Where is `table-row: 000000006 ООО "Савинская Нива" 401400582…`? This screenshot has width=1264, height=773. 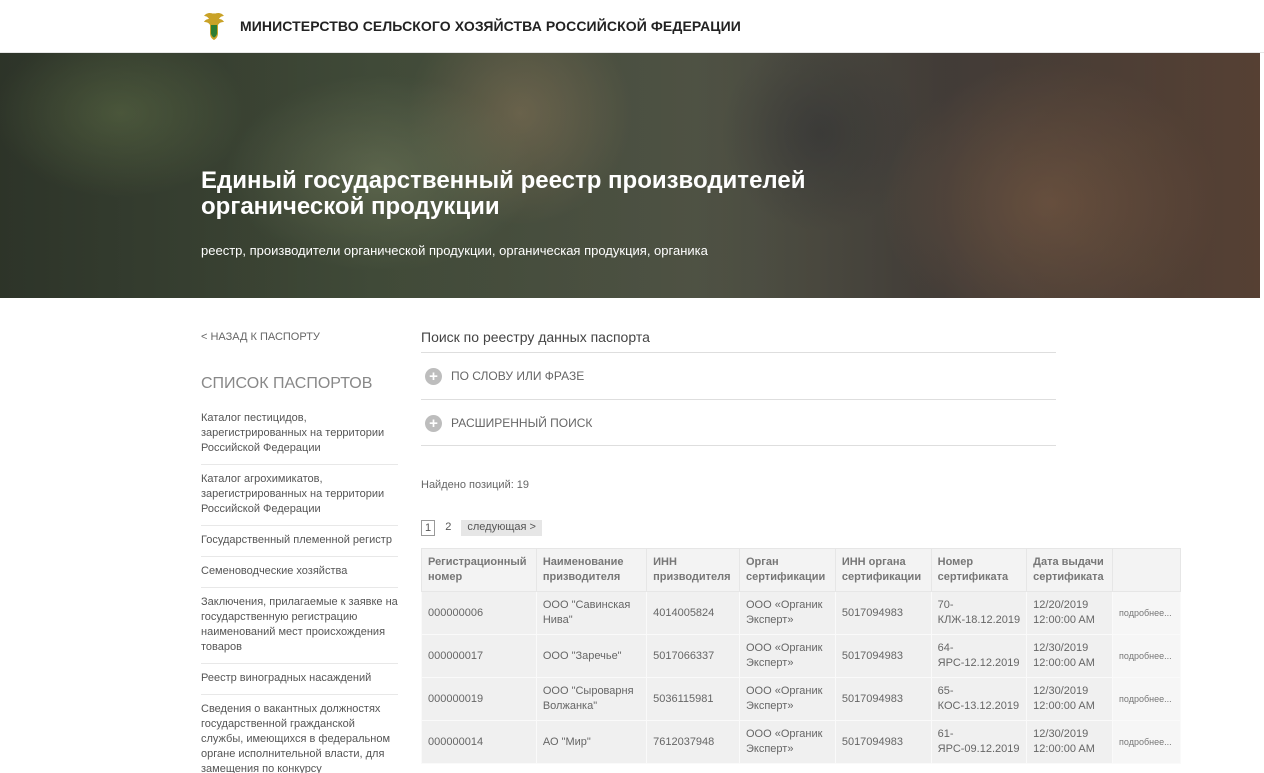
table-row: 000000006 ООО "Савинская Нива" 401400582… is located at coordinates (801, 613).